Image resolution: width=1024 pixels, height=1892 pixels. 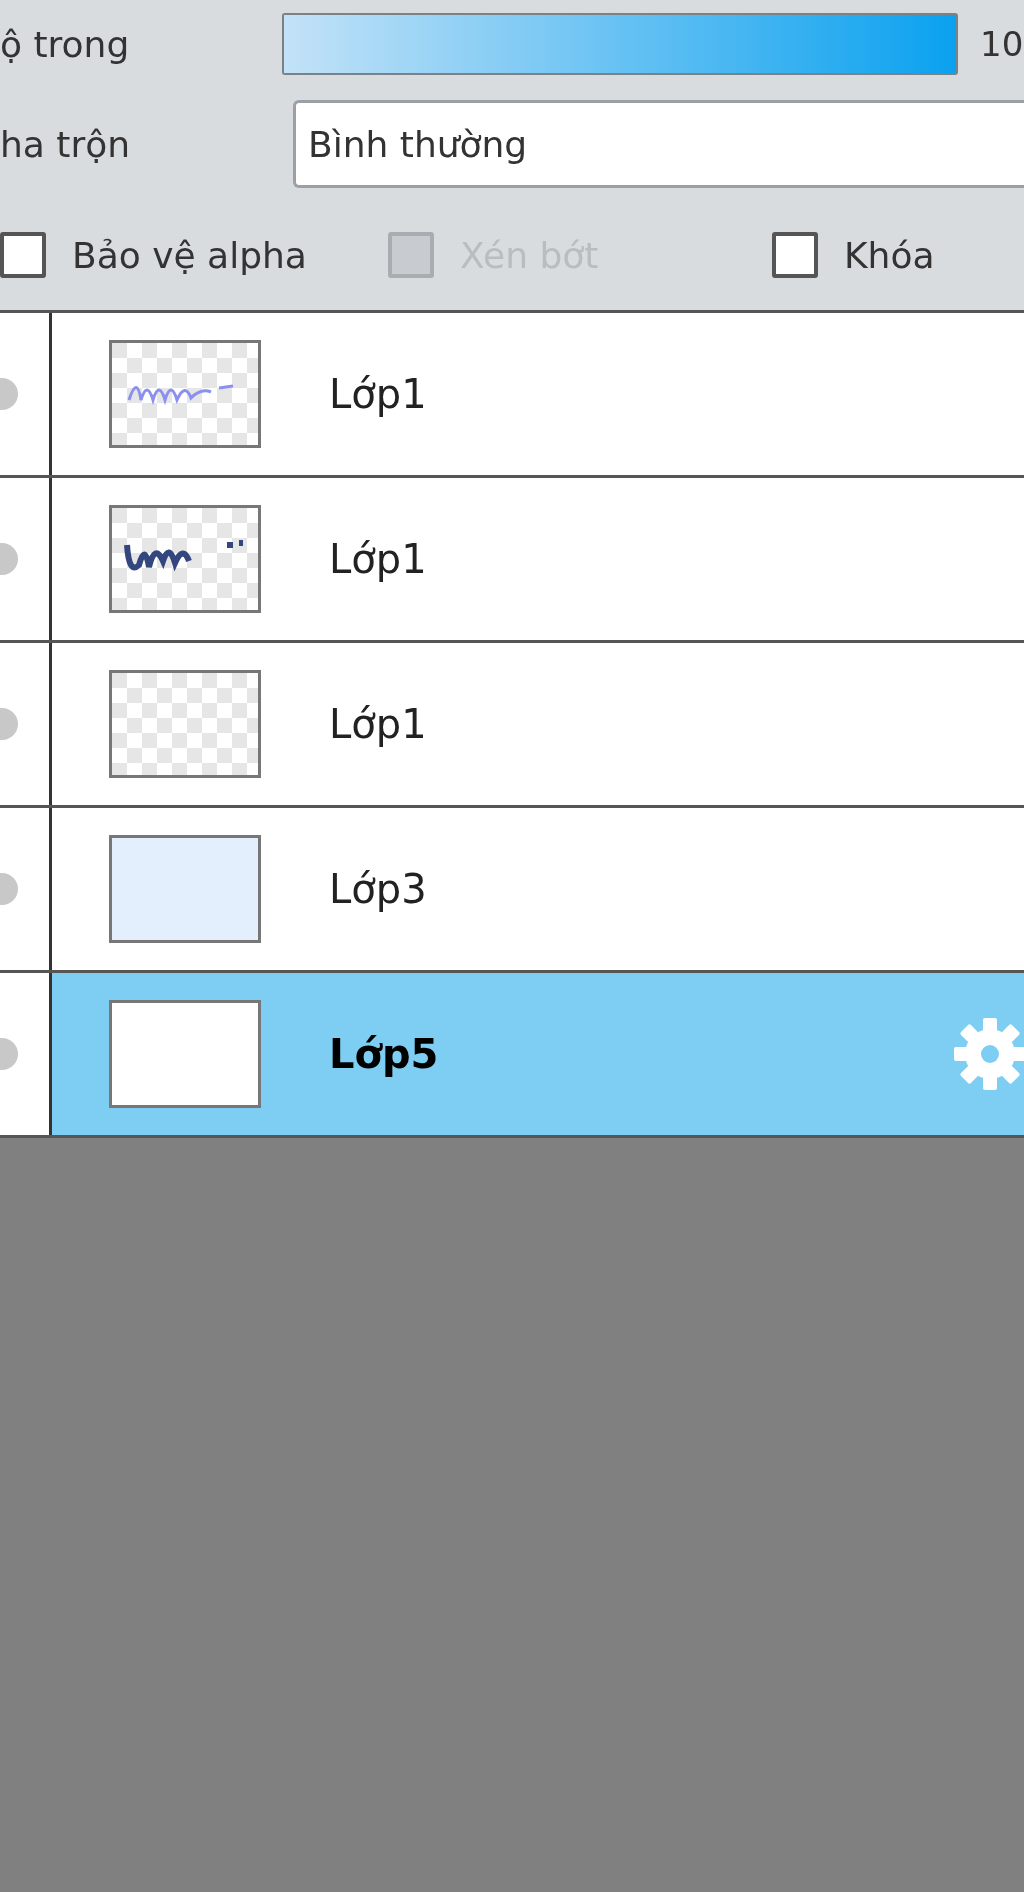 What do you see at coordinates (189, 255) in the screenshot?
I see `checkbox-label: Bảo vệ alpha` at bounding box center [189, 255].